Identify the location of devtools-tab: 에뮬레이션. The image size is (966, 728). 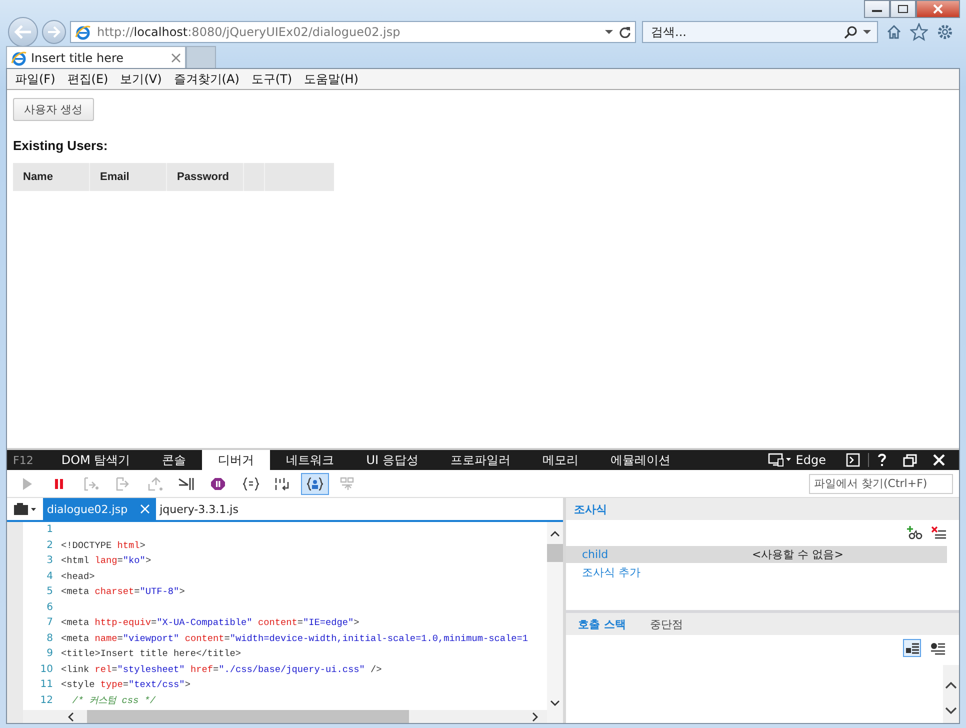
(640, 460).